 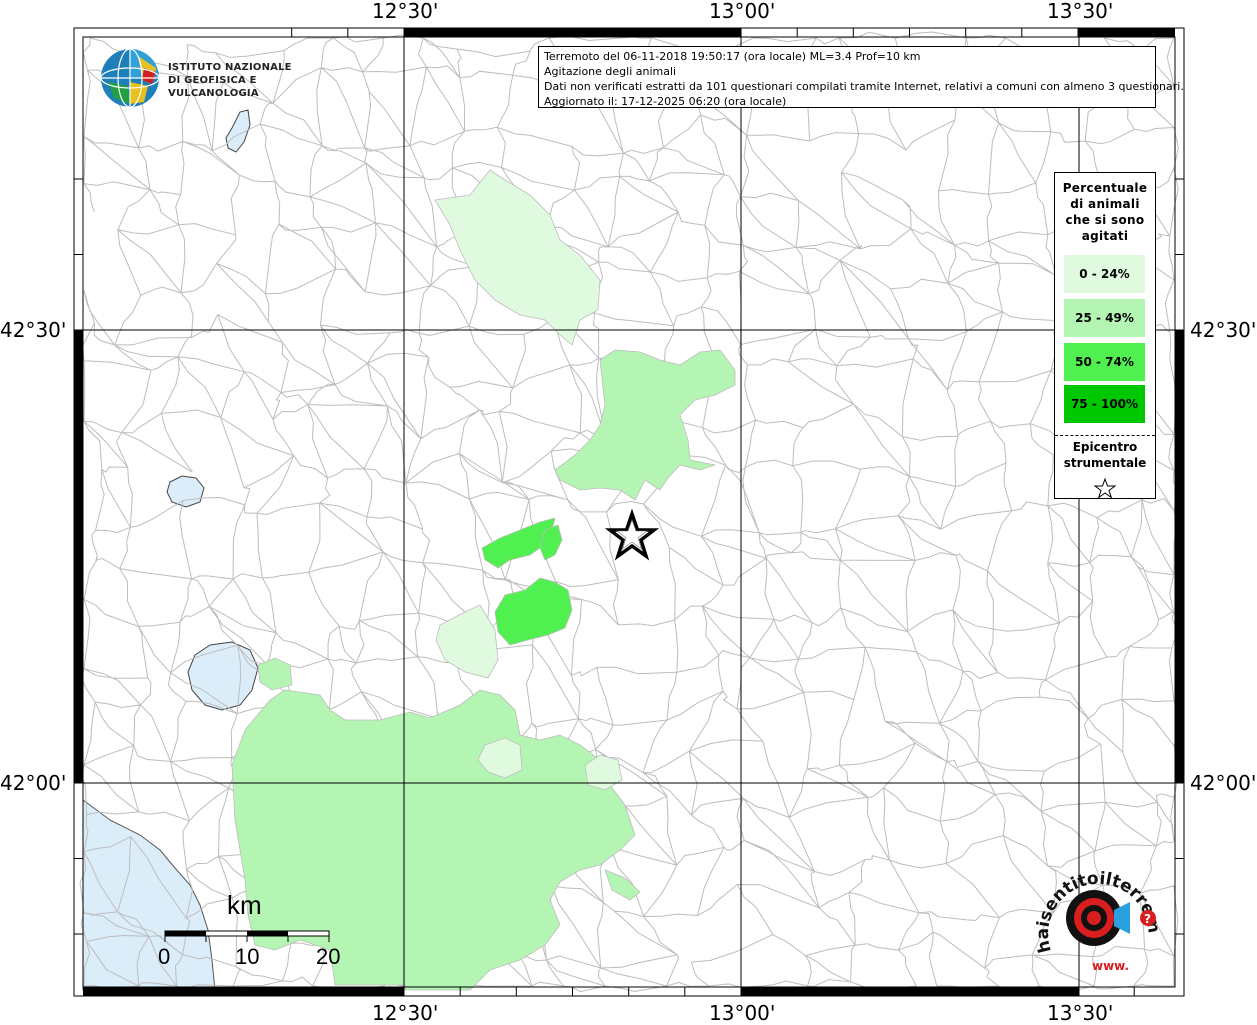 I want to click on legend-class-2: 50 - 74%, so click(x=1104, y=362).